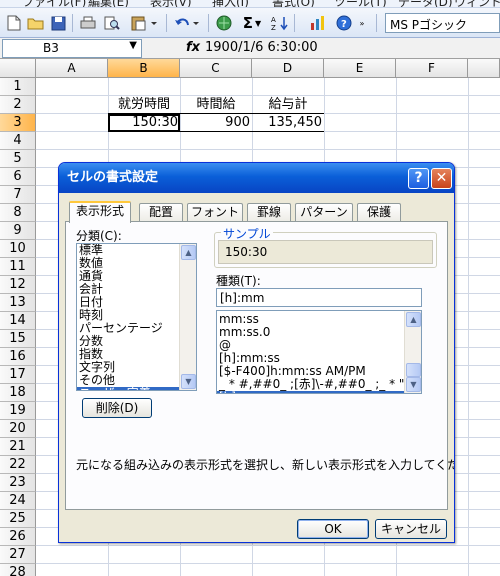  I want to click on undo-icon, so click(187, 23).